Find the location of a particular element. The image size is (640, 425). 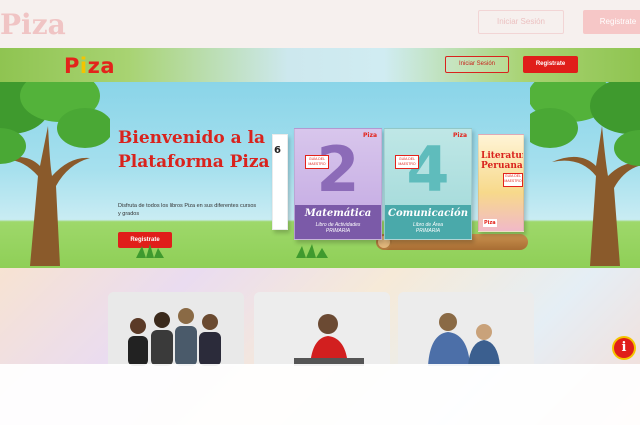

section-fade-overlay is located at coordinates (320, 394).